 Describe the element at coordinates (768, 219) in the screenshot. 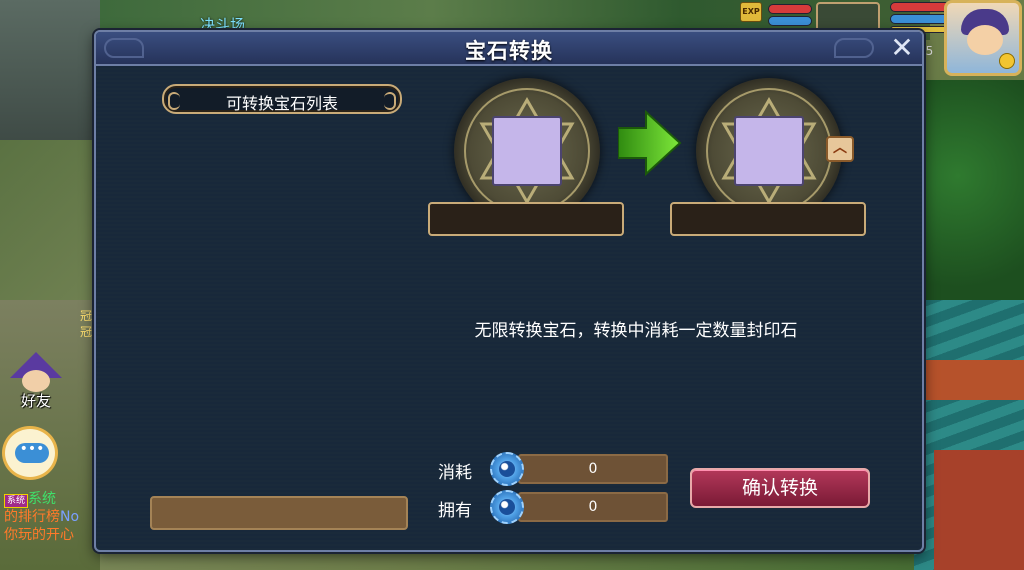

I see `target-gem-name-box` at that location.